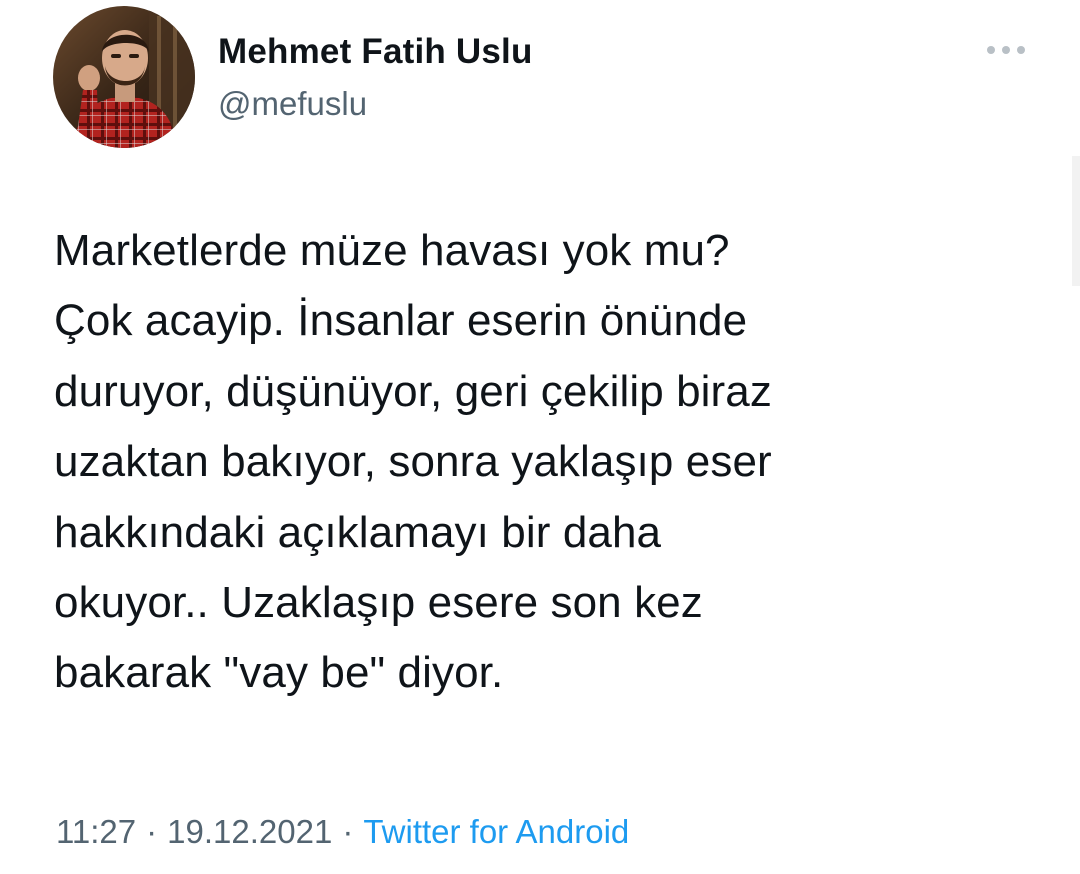 This screenshot has width=1080, height=874. I want to click on tweet-meta: 11:27 · 19.12.2021 · Twitter for Android, so click(342, 832).